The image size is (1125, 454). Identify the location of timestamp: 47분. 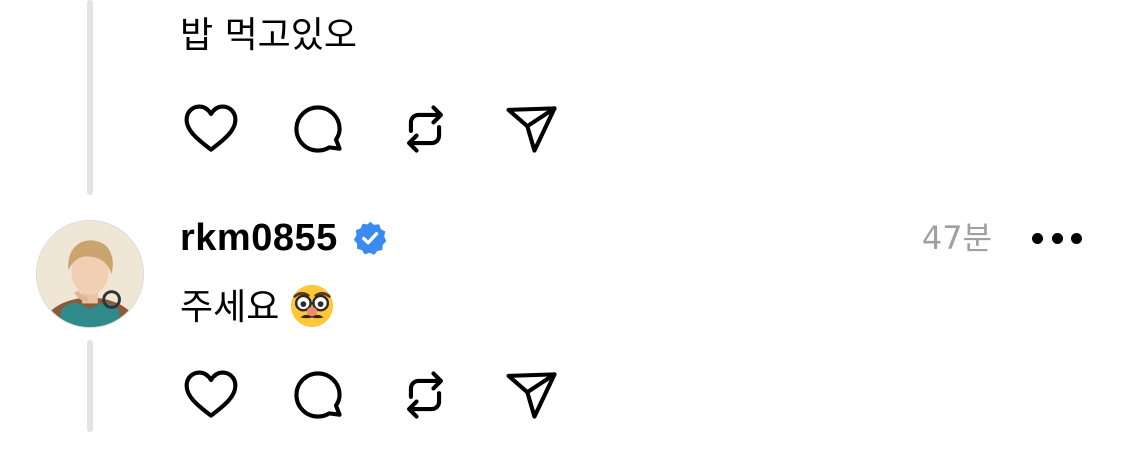
(956, 238).